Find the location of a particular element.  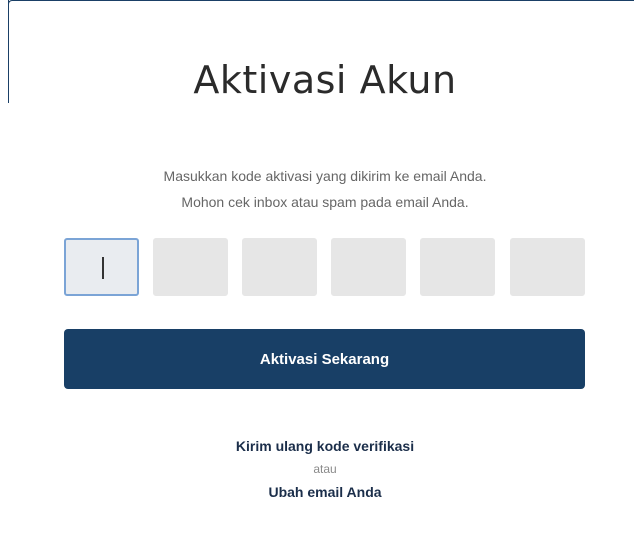

change-email-link: Ubah email Anda is located at coordinates (317, 492).